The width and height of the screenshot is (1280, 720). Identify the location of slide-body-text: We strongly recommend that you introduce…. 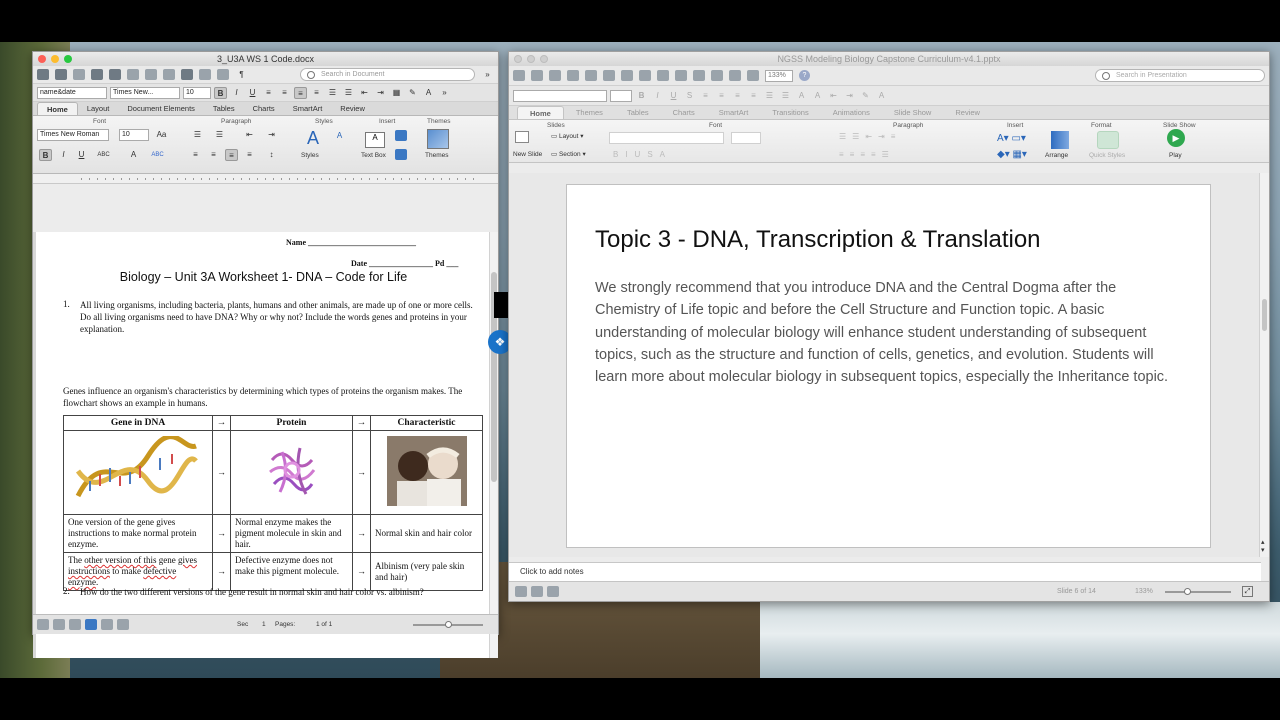
(890, 332).